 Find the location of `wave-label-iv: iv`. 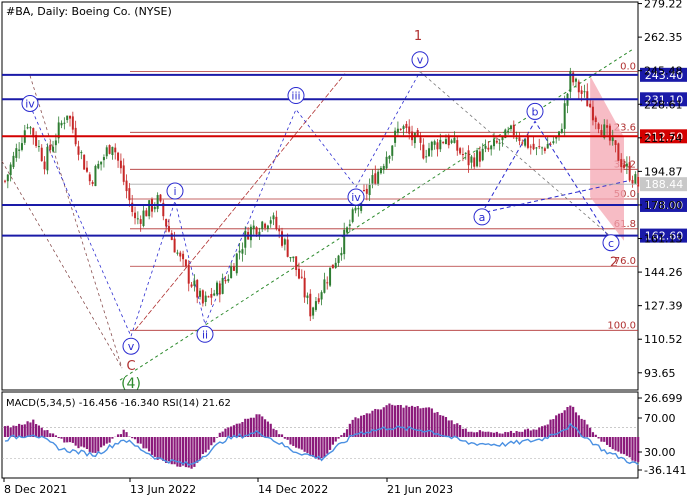

wave-label-iv: iv is located at coordinates (356, 197).